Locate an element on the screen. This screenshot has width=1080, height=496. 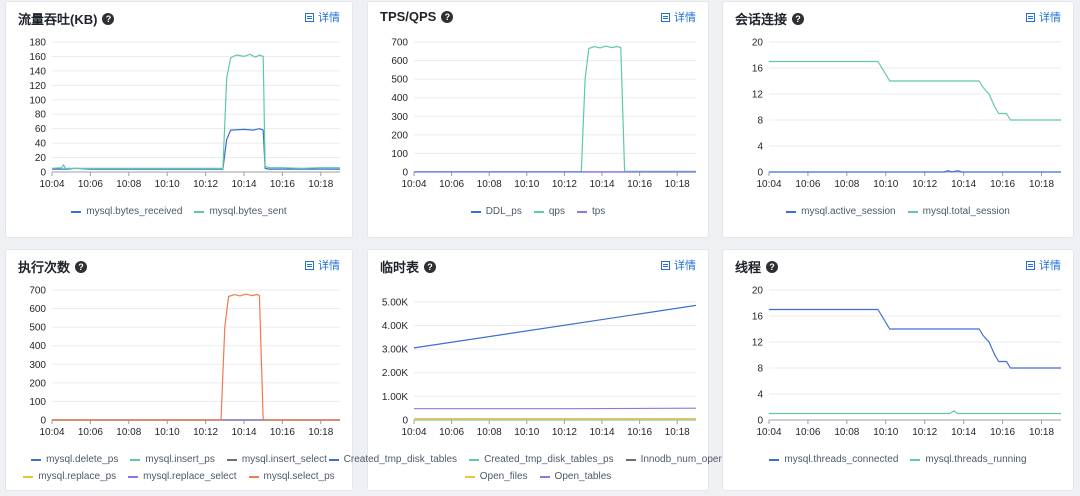
y-tick-label: 1.00K is located at coordinates (395, 397).